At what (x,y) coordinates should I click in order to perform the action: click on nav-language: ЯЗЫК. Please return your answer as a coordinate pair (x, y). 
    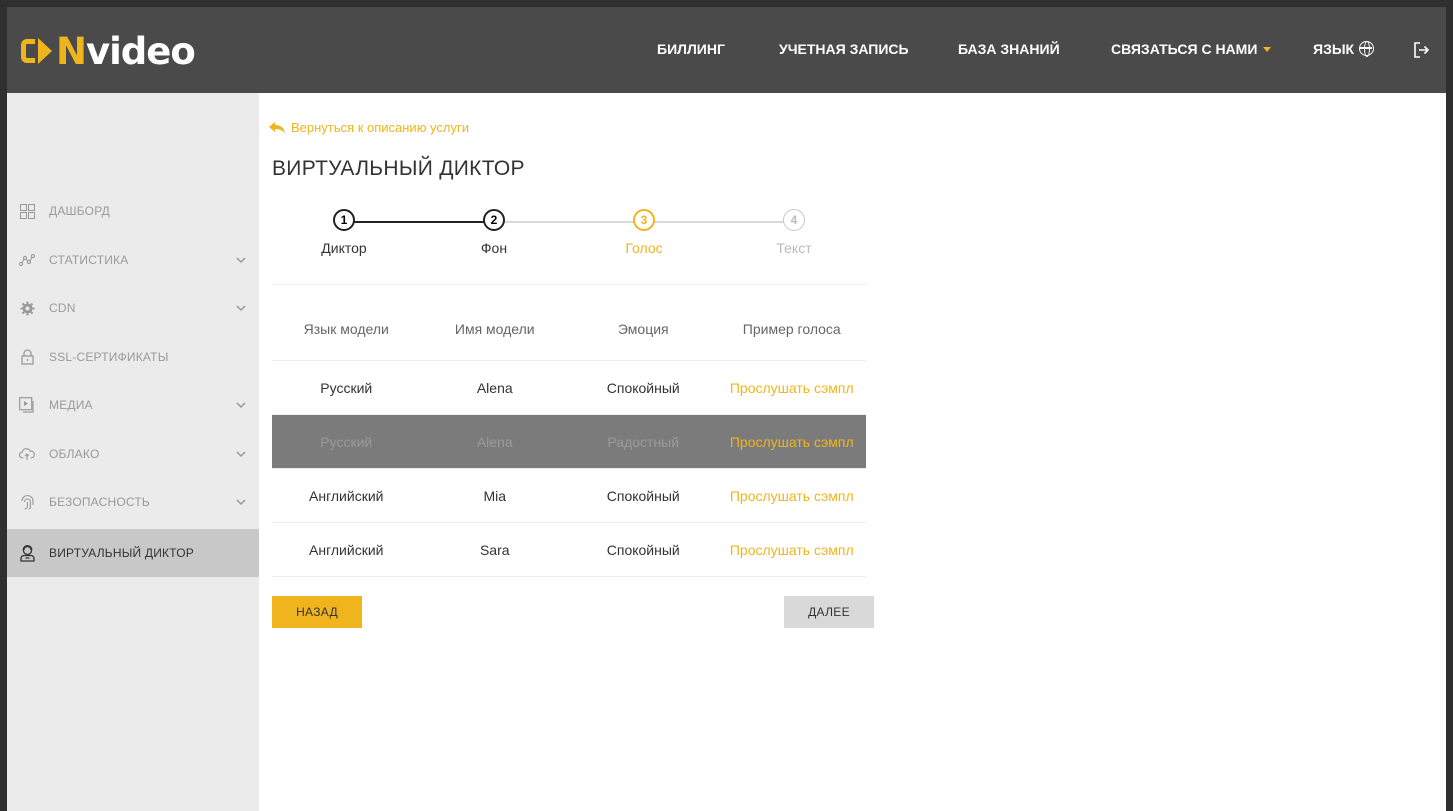
    Looking at the image, I should click on (1344, 50).